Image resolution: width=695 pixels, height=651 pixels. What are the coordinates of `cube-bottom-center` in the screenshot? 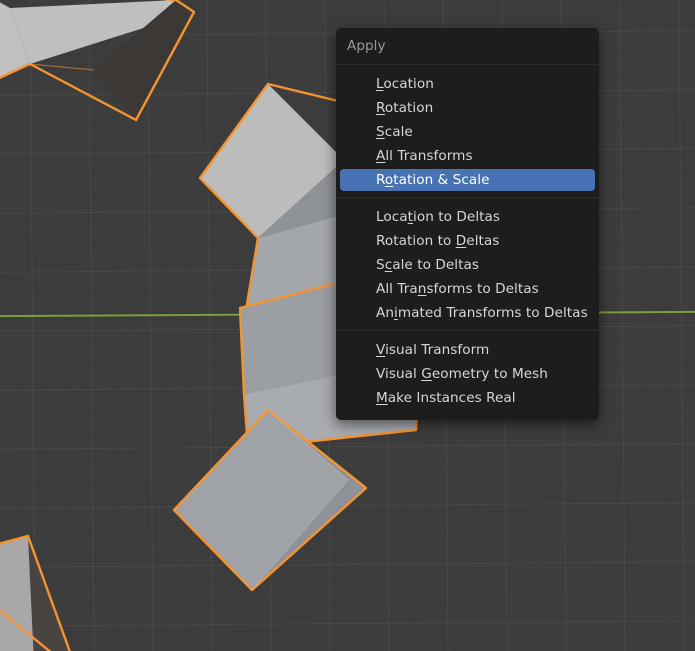 It's located at (273, 501).